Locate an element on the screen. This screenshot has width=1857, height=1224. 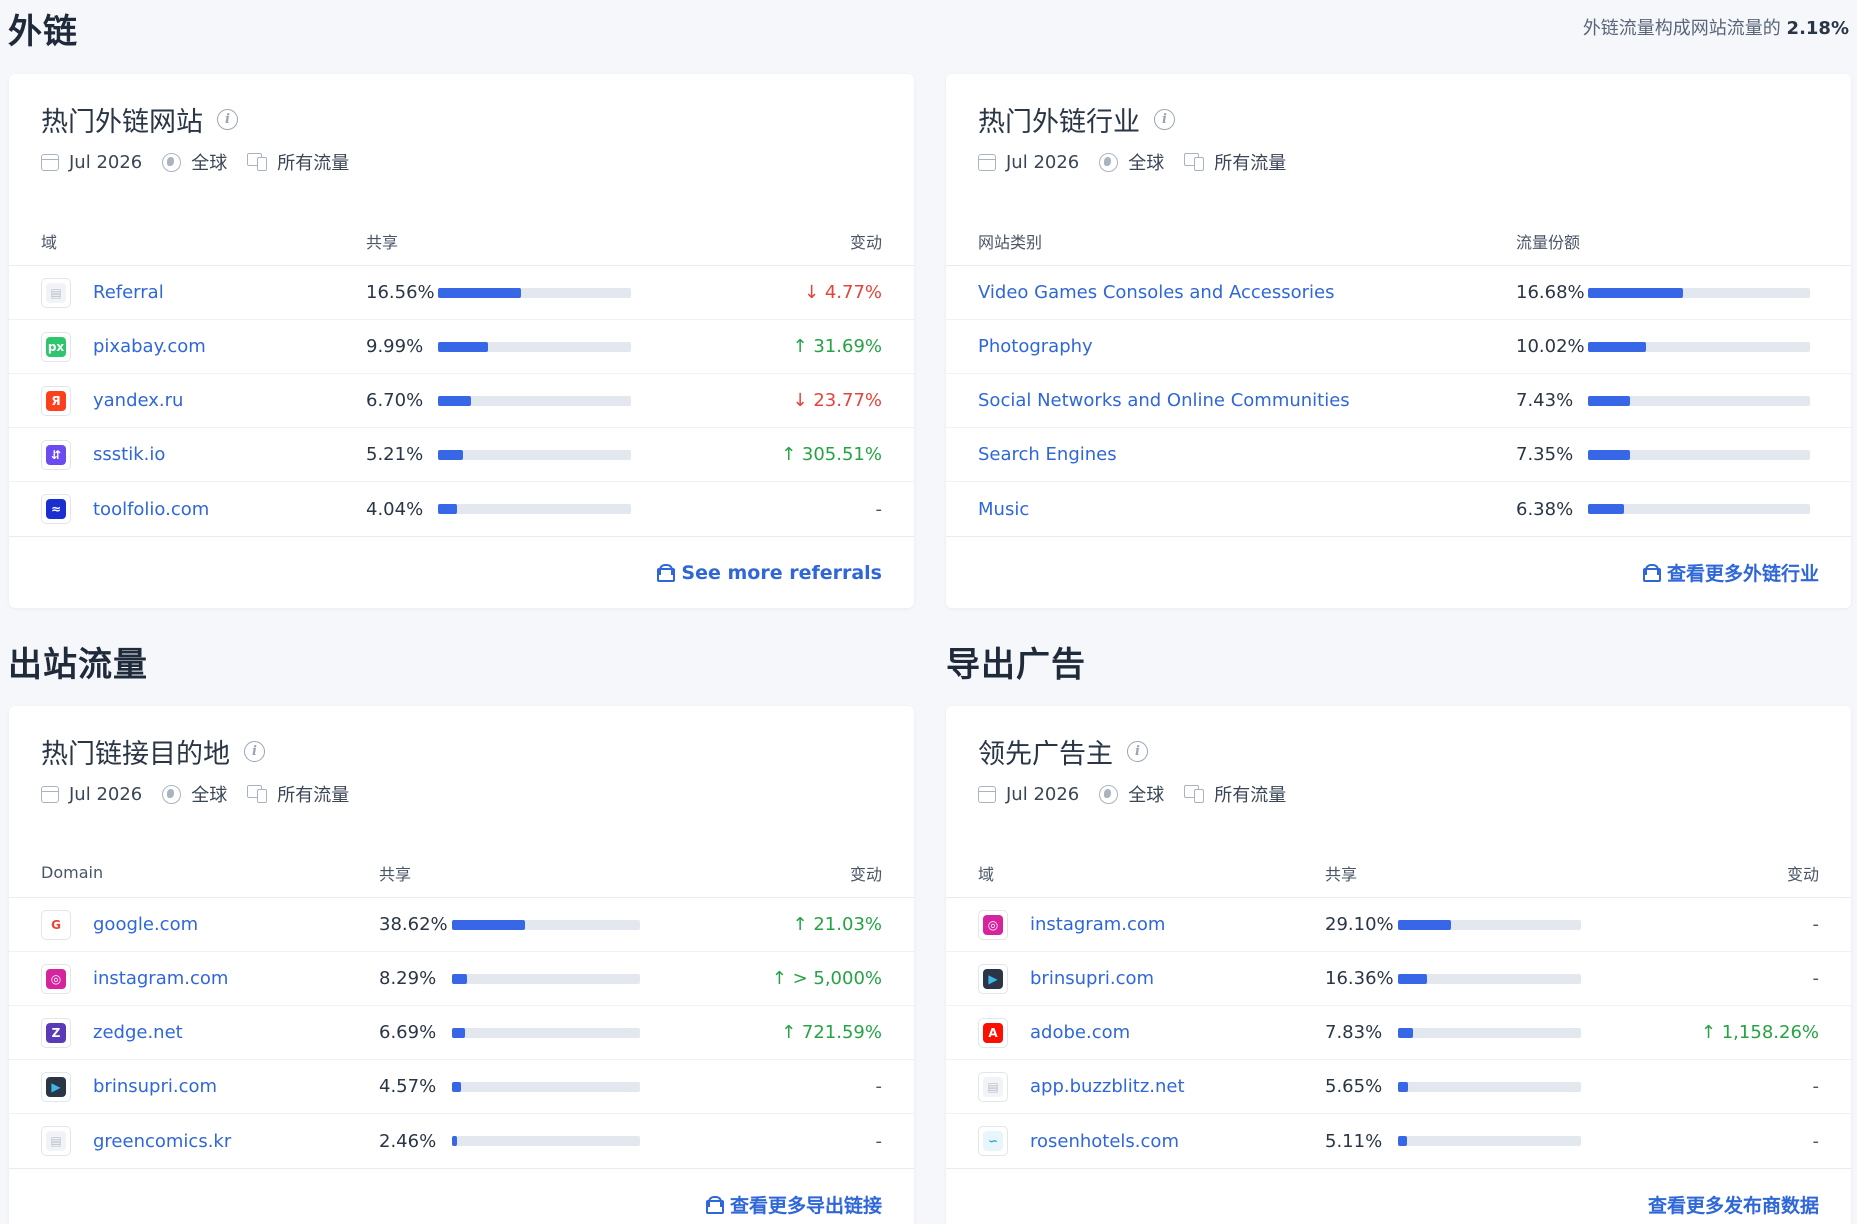
table-header: 域 共享 变动 is located at coordinates (1398, 873).